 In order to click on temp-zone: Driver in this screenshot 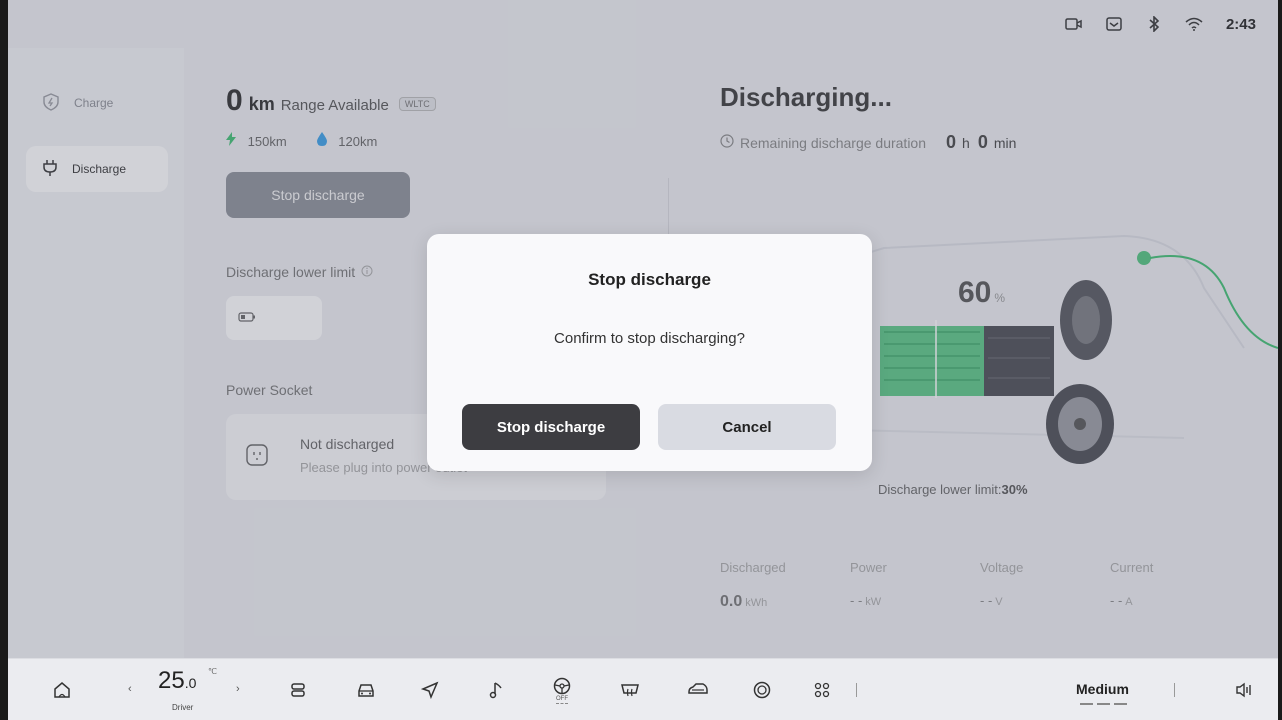, I will do `click(183, 707)`.